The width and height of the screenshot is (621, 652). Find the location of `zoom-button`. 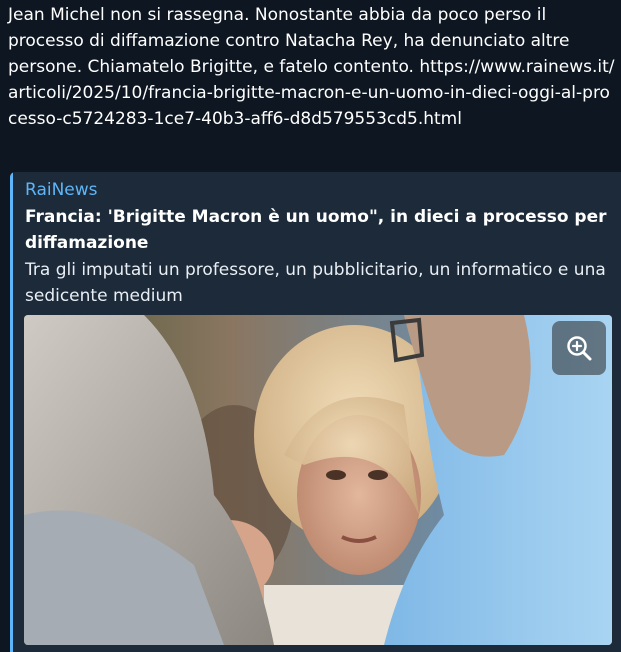

zoom-button is located at coordinates (579, 348).